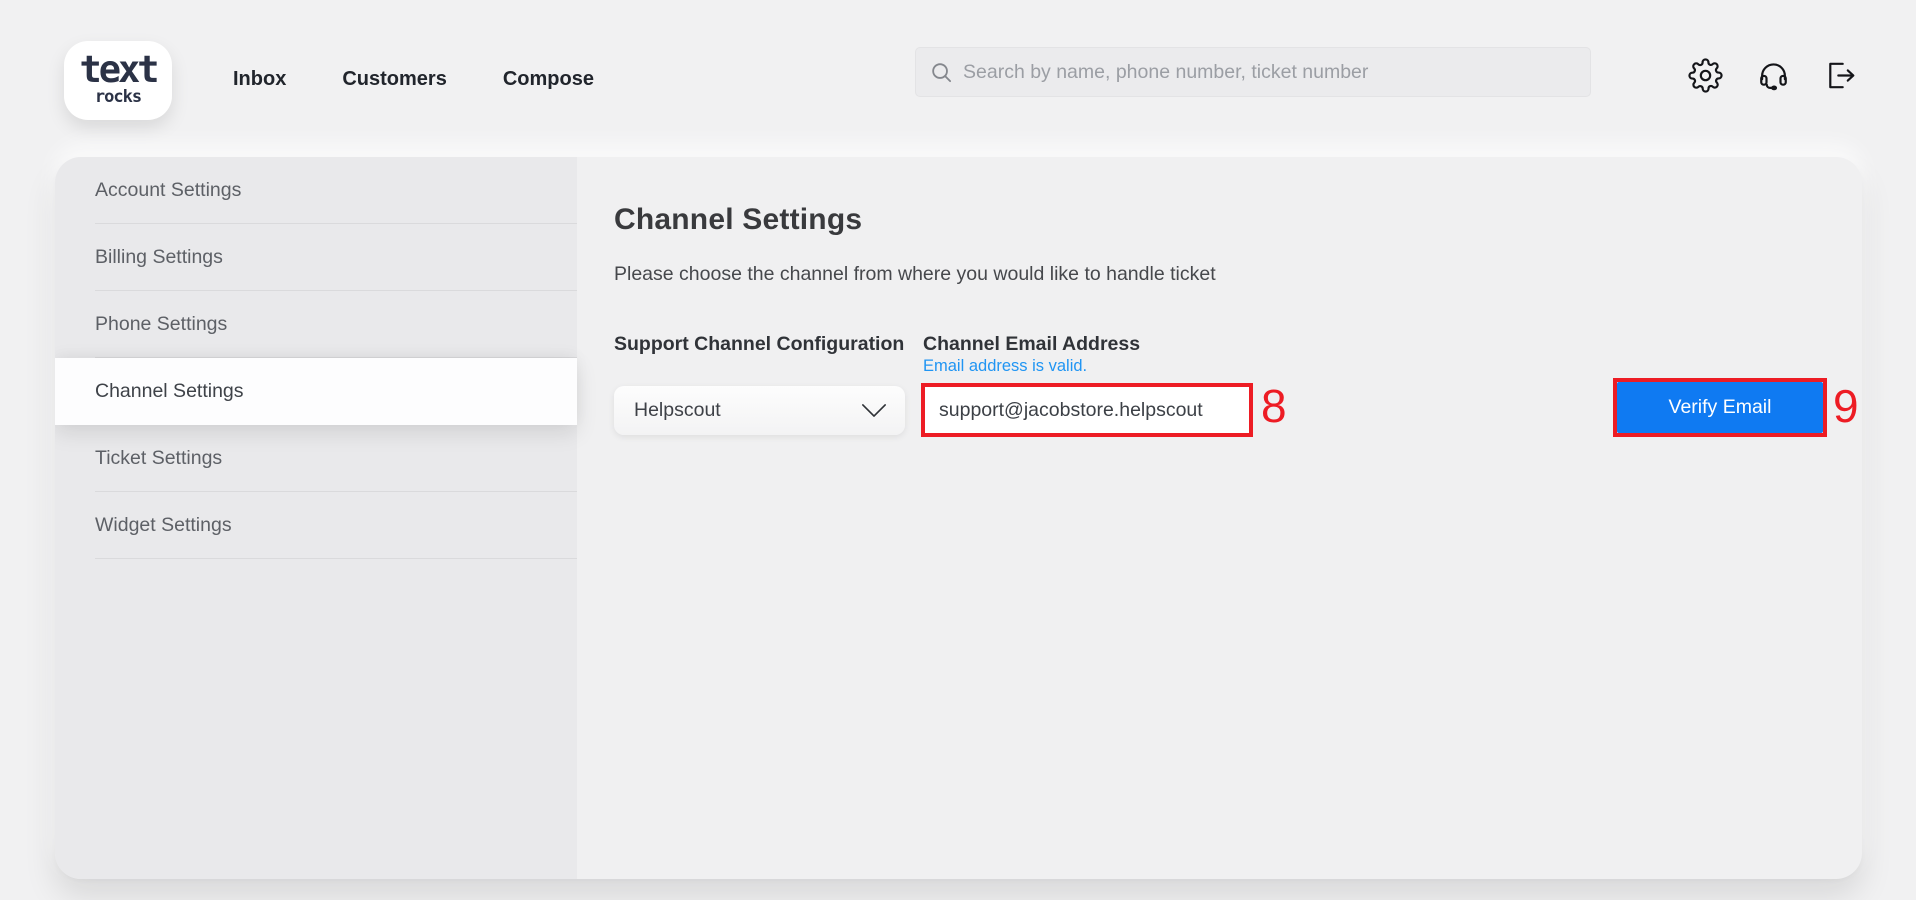  I want to click on nav-item-compose: Compose, so click(548, 79).